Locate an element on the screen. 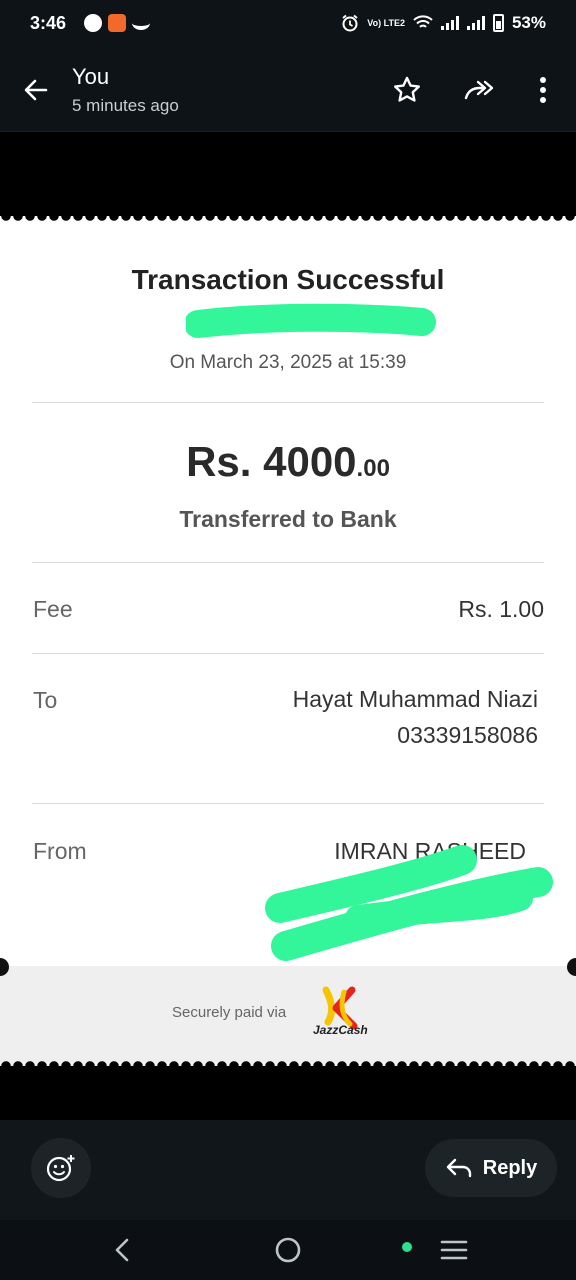 Image resolution: width=576 pixels, height=1280 pixels. fee-label: Fee is located at coordinates (53, 609).